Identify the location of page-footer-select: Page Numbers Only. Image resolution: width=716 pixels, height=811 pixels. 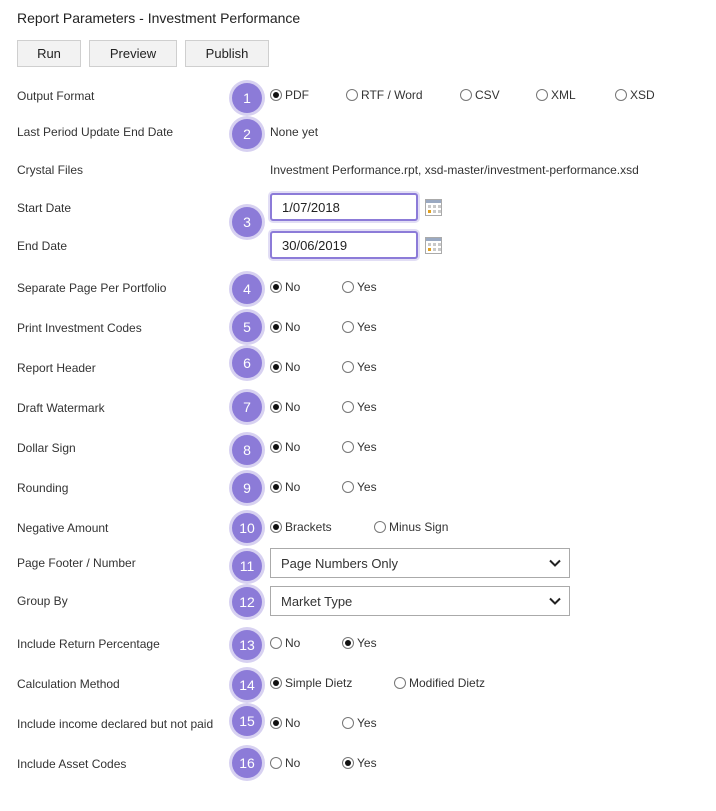
(420, 563).